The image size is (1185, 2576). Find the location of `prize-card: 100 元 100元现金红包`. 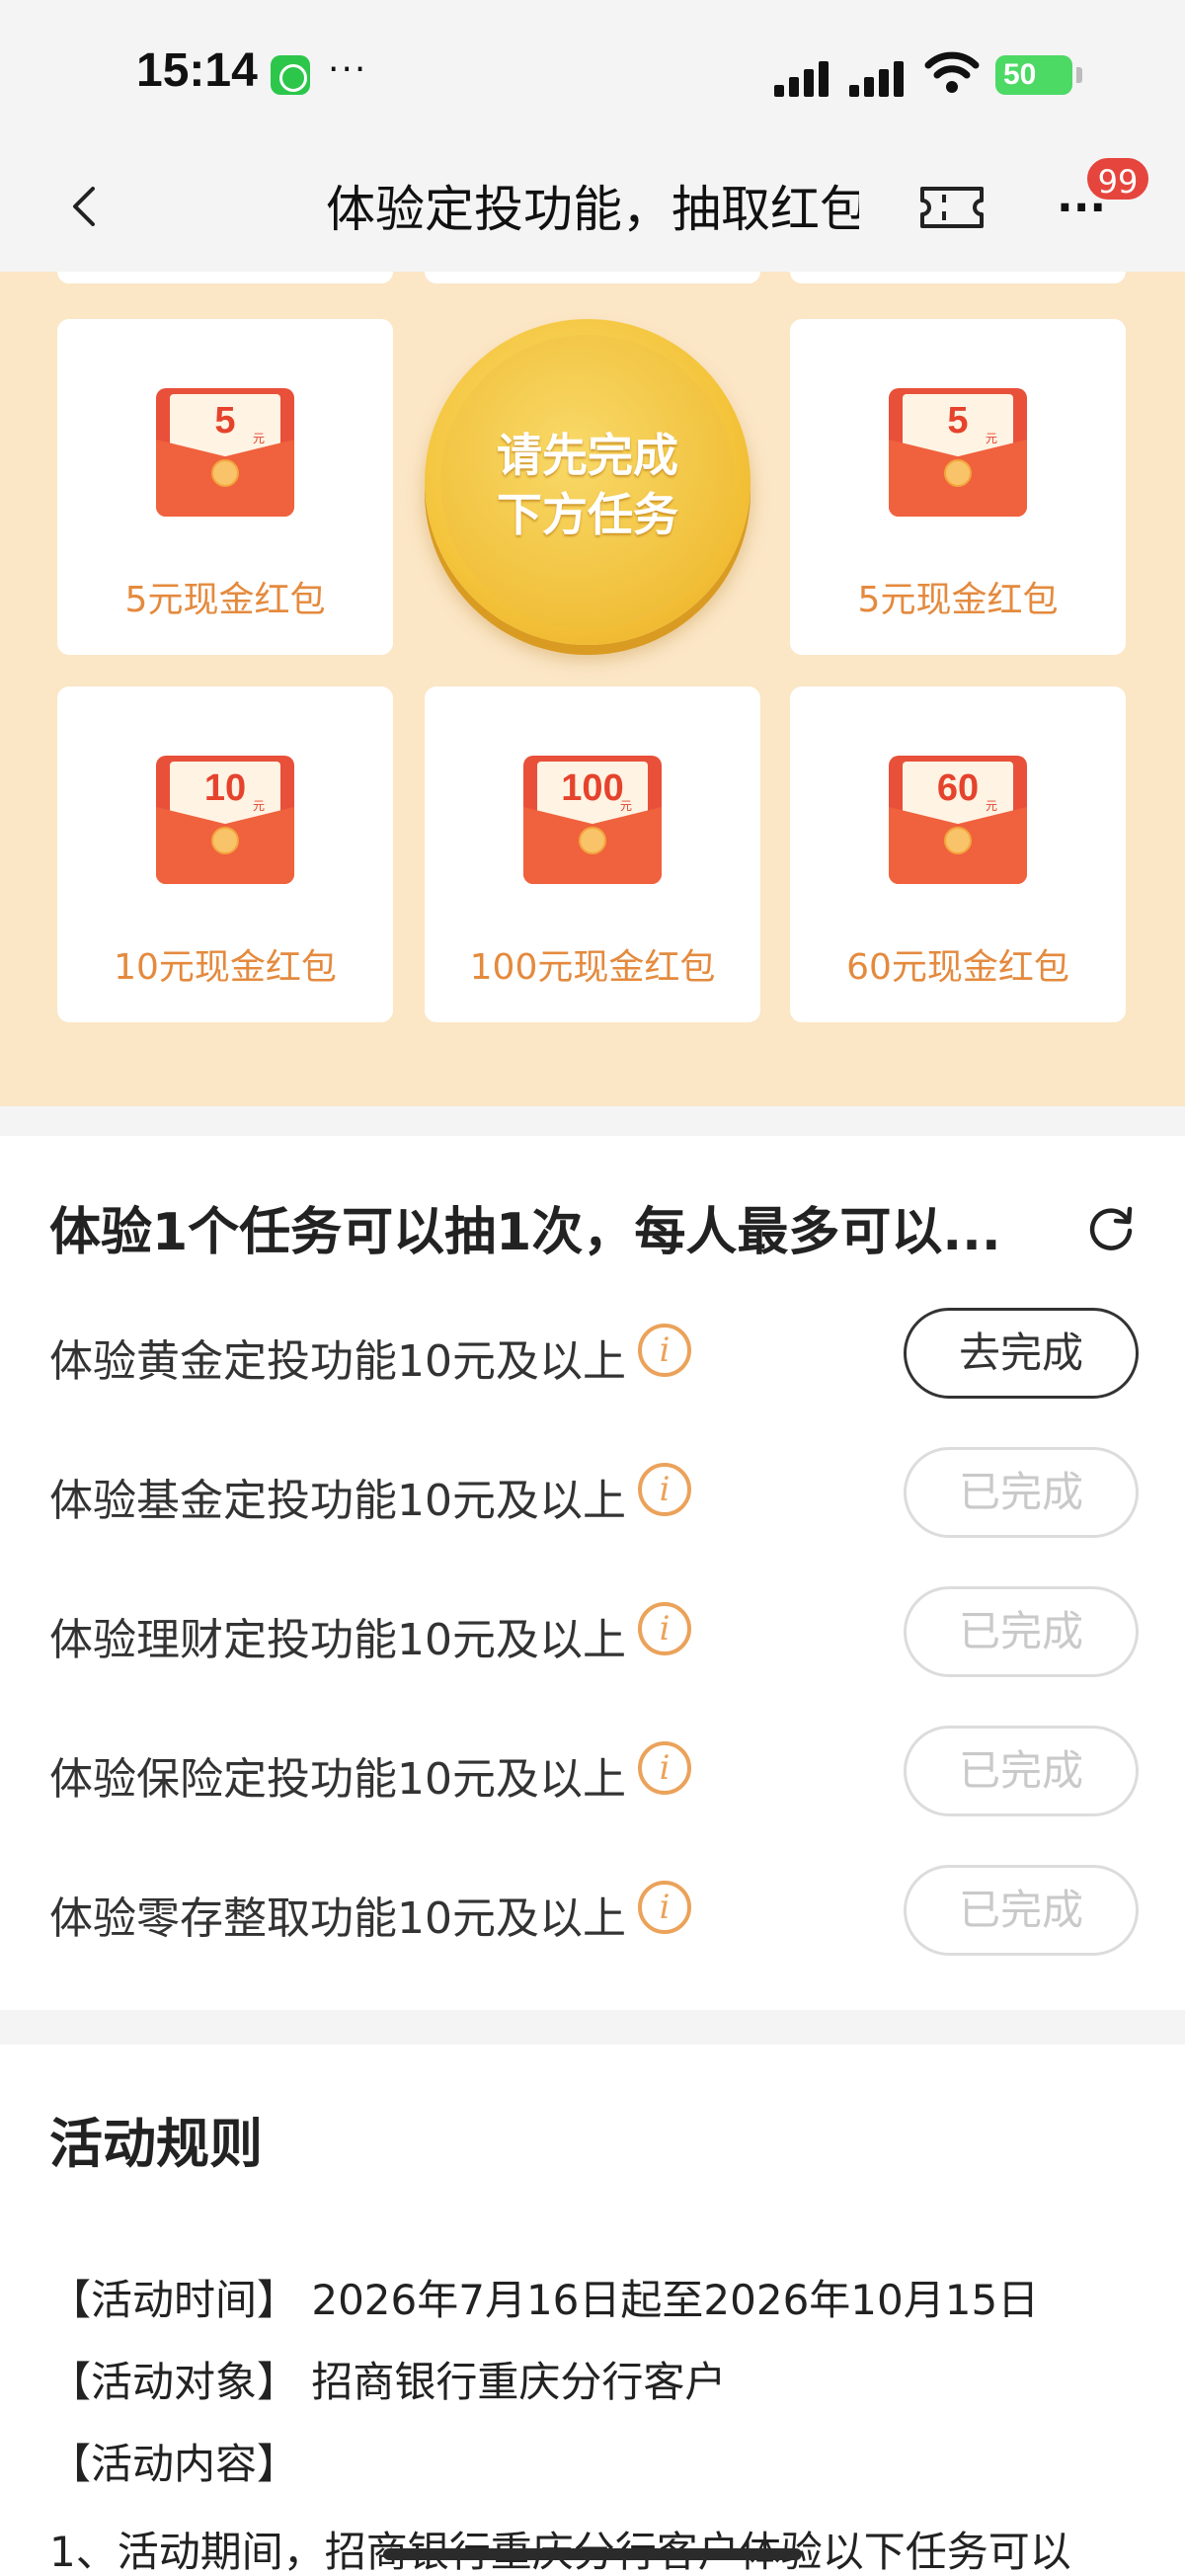

prize-card: 100 元 100元现金红包 is located at coordinates (592, 854).